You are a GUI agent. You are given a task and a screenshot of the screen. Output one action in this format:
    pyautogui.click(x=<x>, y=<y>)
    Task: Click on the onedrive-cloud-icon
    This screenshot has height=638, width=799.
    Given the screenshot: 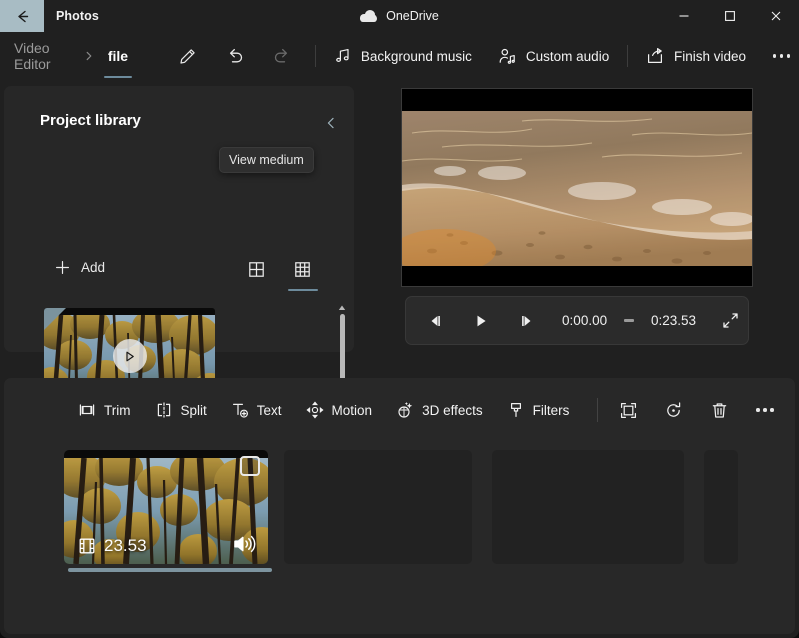 What is the action you would take?
    pyautogui.click(x=369, y=16)
    